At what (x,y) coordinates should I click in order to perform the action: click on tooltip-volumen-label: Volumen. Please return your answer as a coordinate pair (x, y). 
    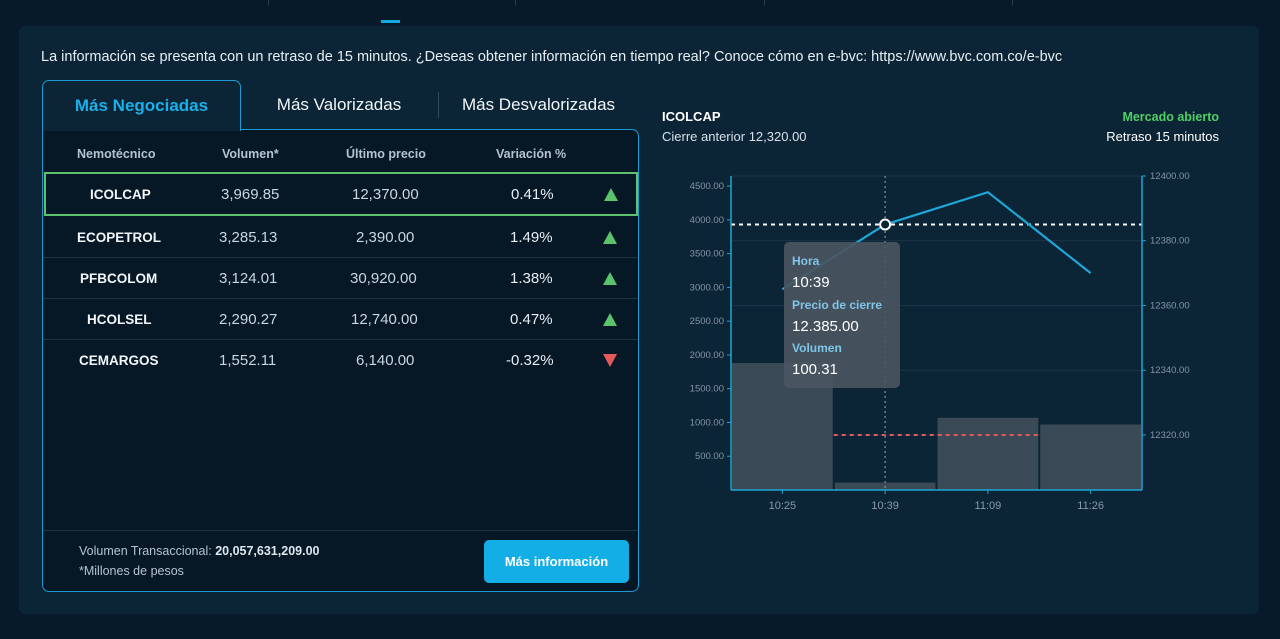
    Looking at the image, I should click on (817, 348).